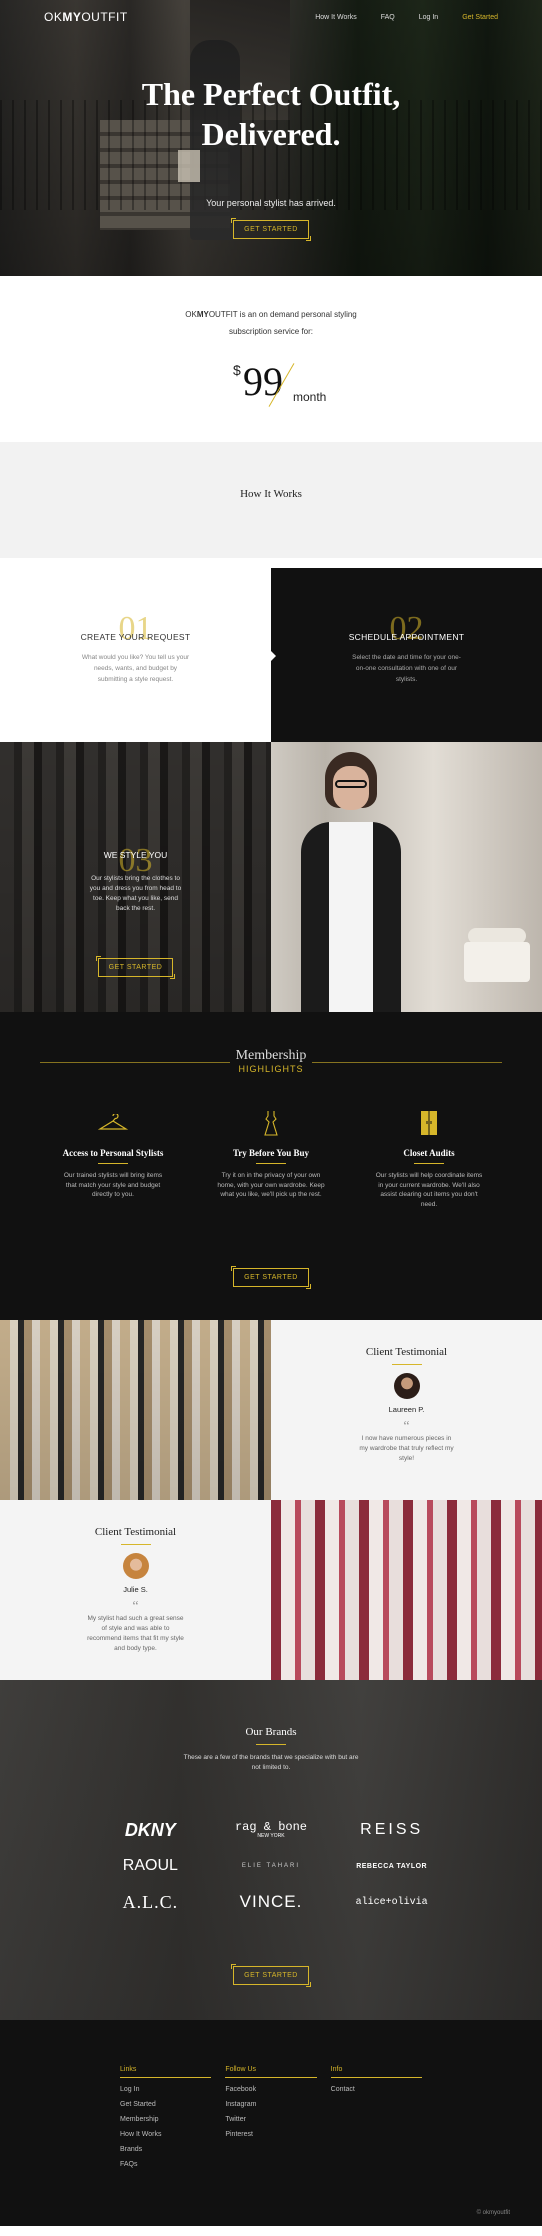 Image resolution: width=542 pixels, height=2236 pixels. I want to click on quote-icon: “, so click(135, 1606).